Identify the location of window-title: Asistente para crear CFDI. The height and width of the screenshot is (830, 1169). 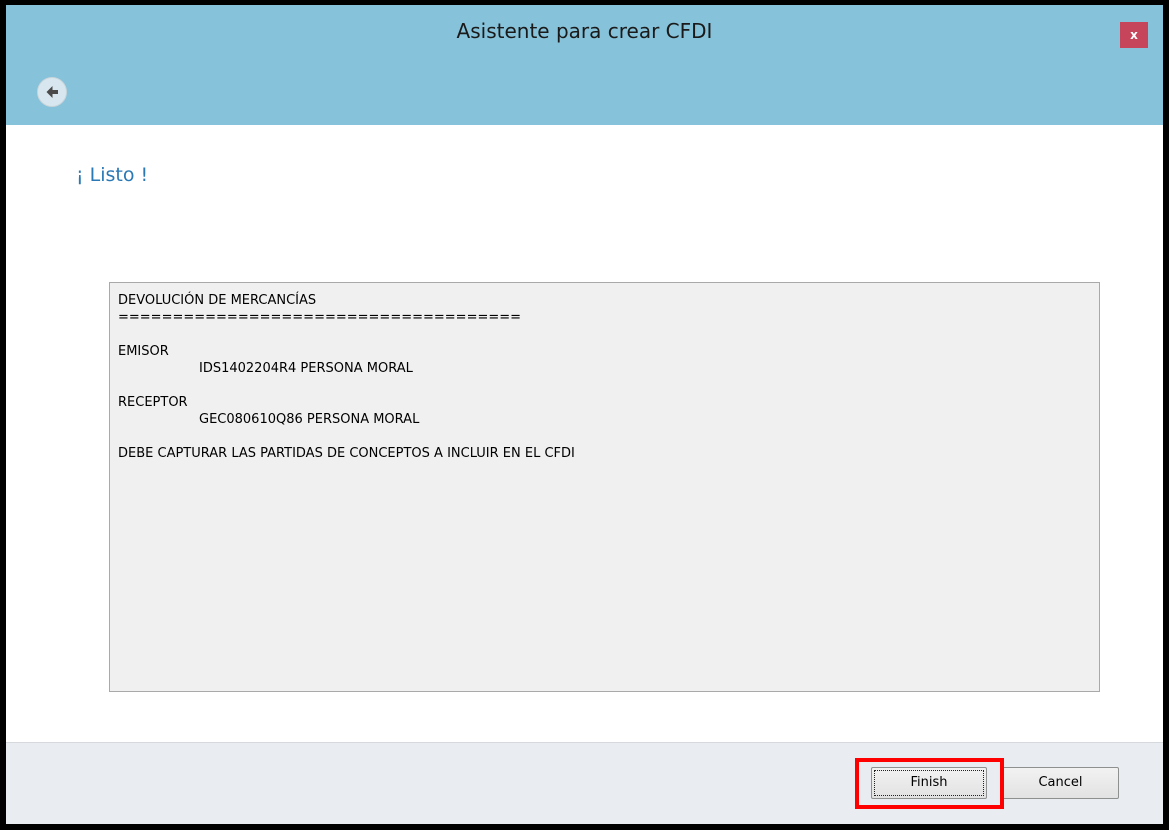
(584, 31).